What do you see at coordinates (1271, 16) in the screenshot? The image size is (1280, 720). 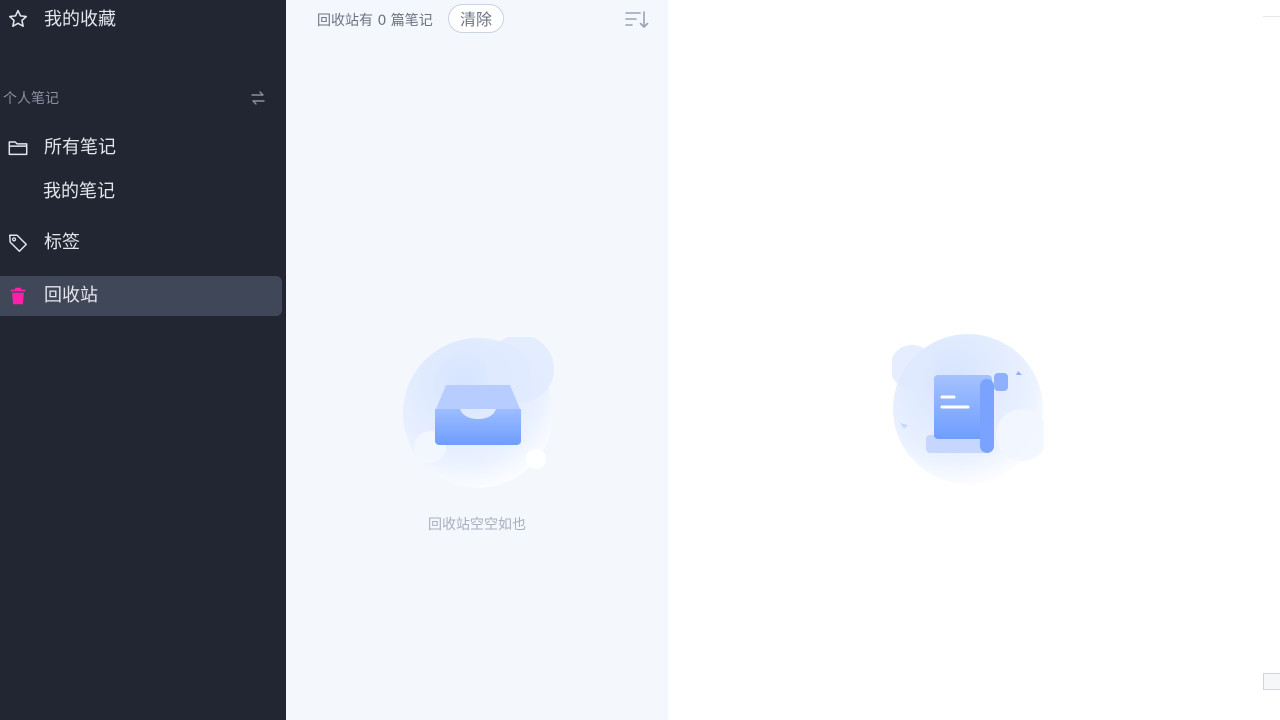 I see `editor-edge-line` at bounding box center [1271, 16].